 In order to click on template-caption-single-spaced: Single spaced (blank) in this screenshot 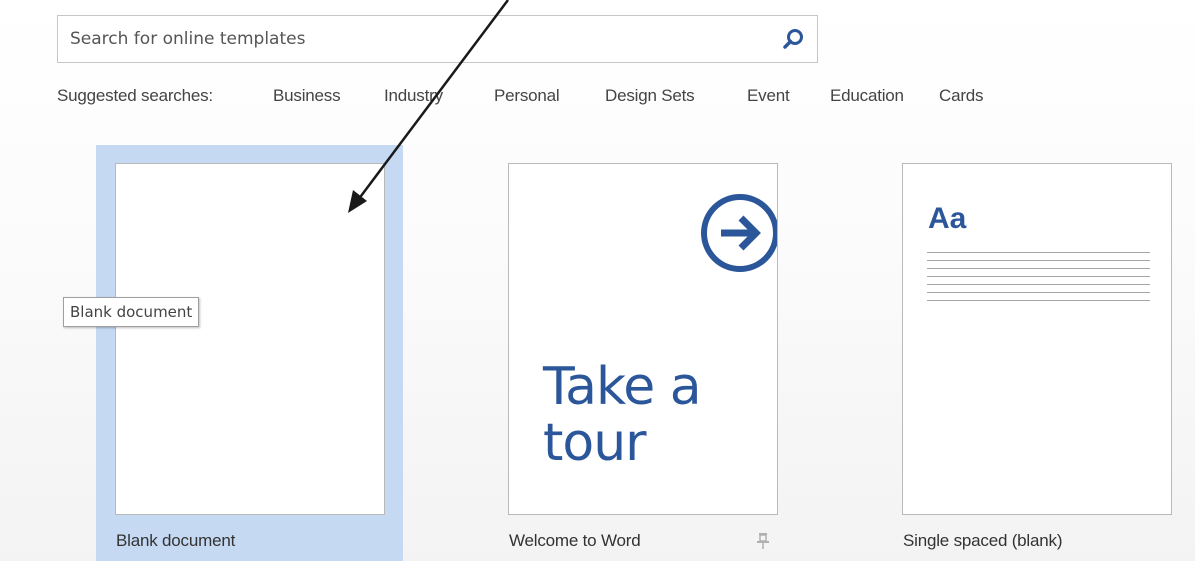, I will do `click(983, 540)`.